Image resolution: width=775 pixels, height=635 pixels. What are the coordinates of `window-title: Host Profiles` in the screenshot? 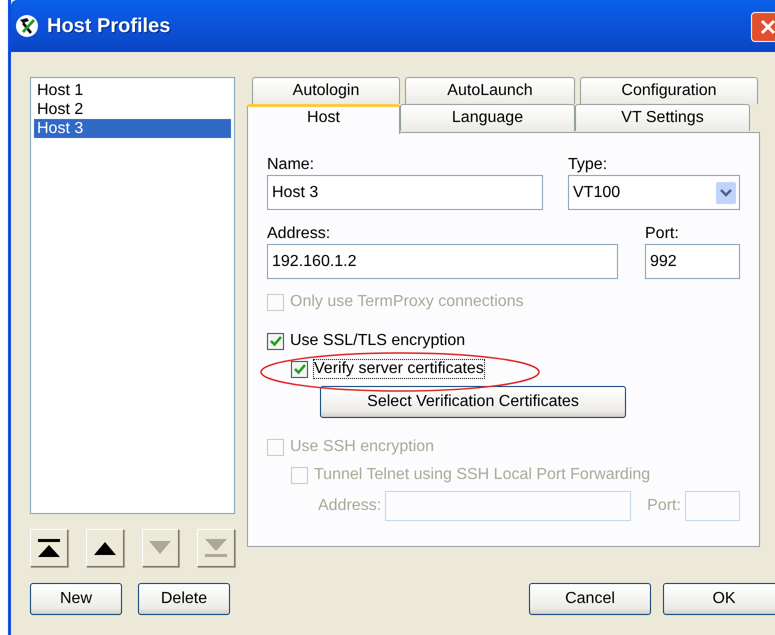 It's located at (108, 26).